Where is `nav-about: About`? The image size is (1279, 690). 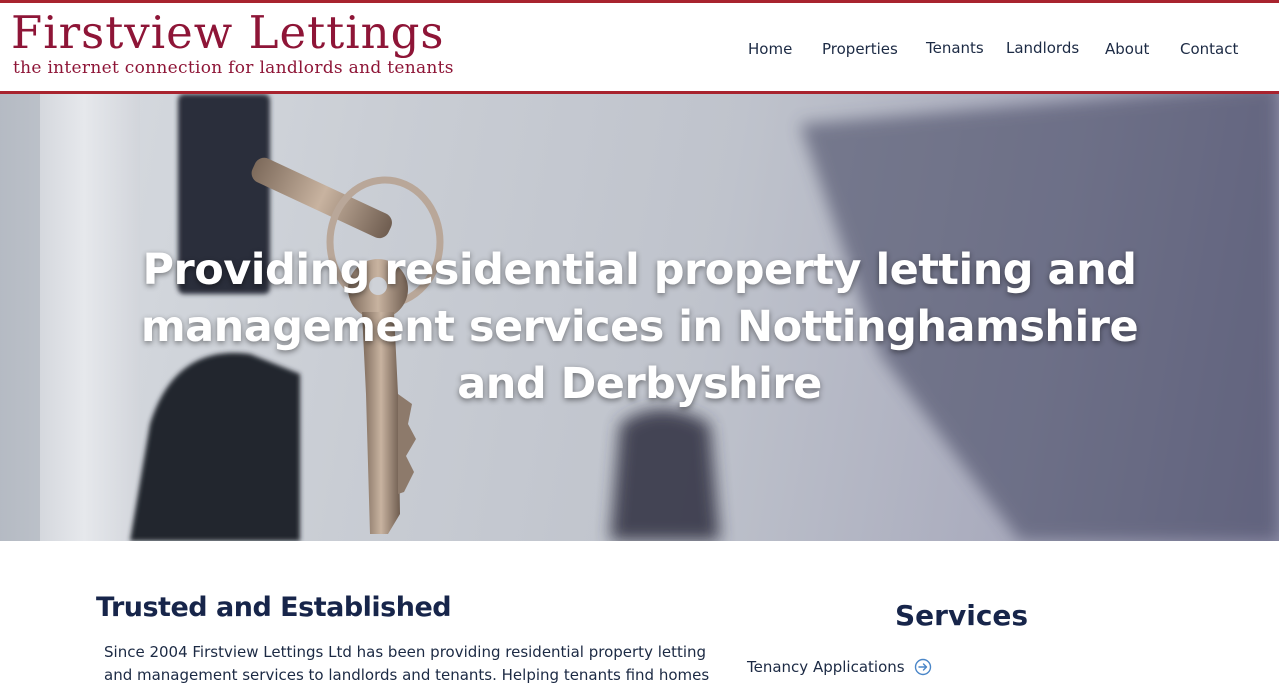 nav-about: About is located at coordinates (1127, 49).